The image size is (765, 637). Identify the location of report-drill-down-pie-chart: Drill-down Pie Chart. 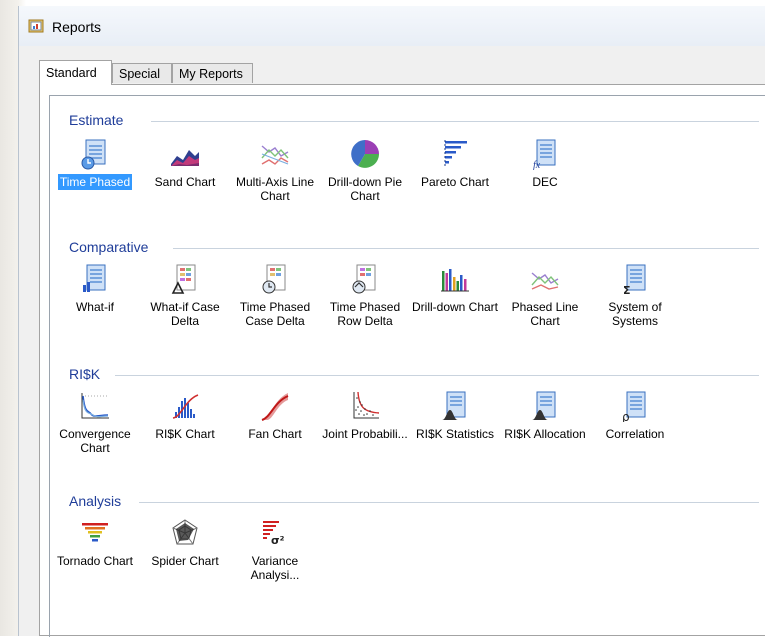
(365, 176).